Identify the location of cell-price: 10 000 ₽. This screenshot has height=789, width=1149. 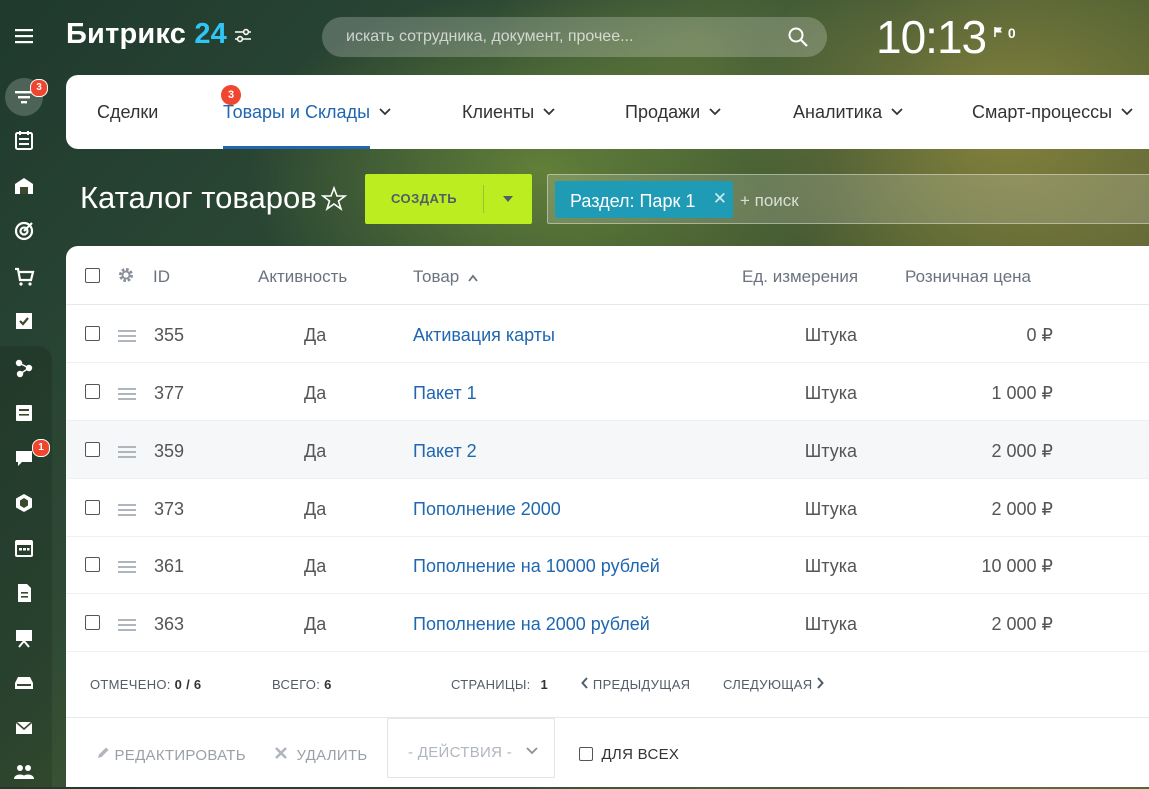
(1017, 566).